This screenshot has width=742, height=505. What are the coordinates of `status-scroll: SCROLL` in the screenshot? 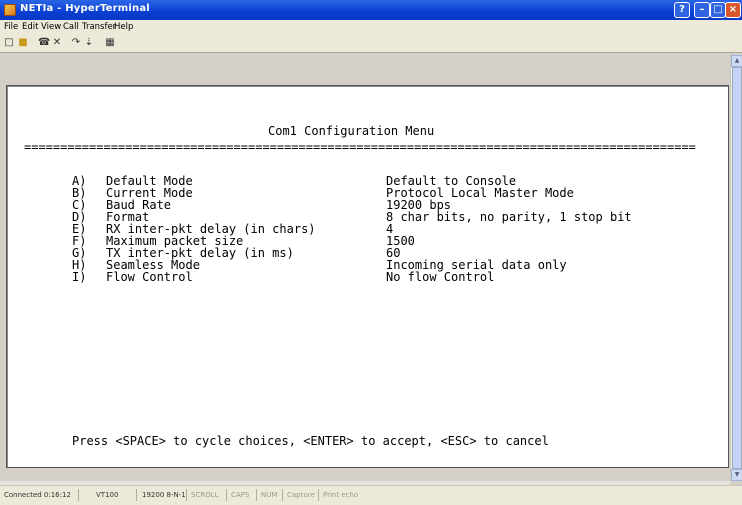 It's located at (205, 495).